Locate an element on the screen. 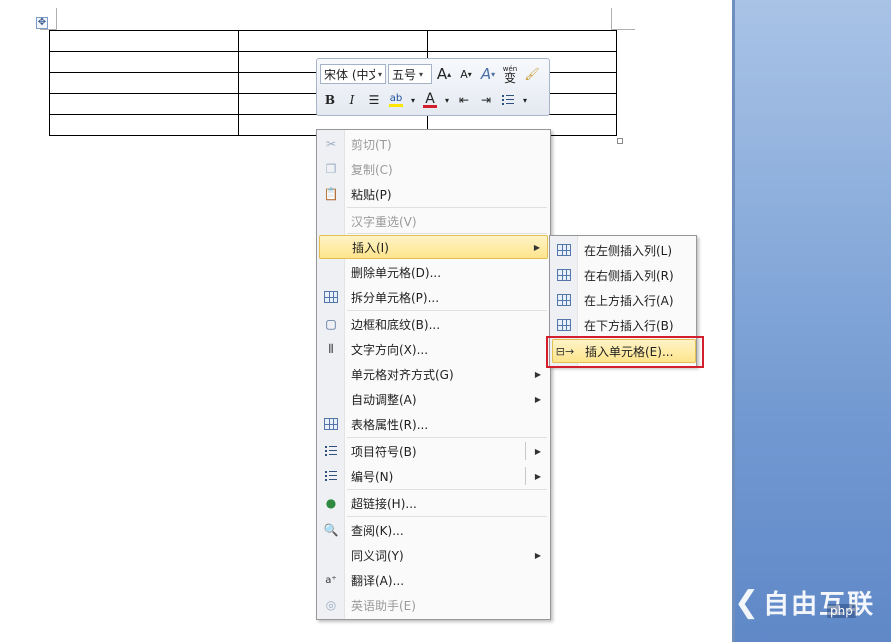 Image resolution: width=891 pixels, height=642 pixels. reconvert-icon is located at coordinates (331, 221).